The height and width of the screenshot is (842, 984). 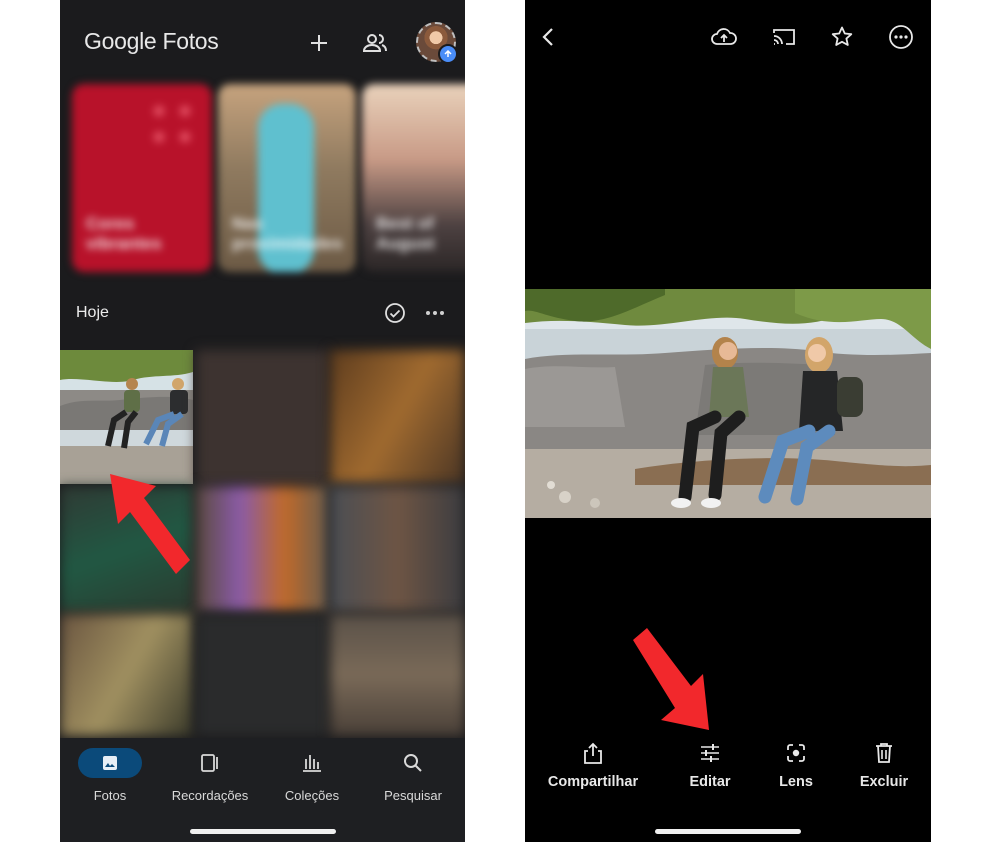 I want to click on memory-card: Best of August, so click(x=413, y=178).